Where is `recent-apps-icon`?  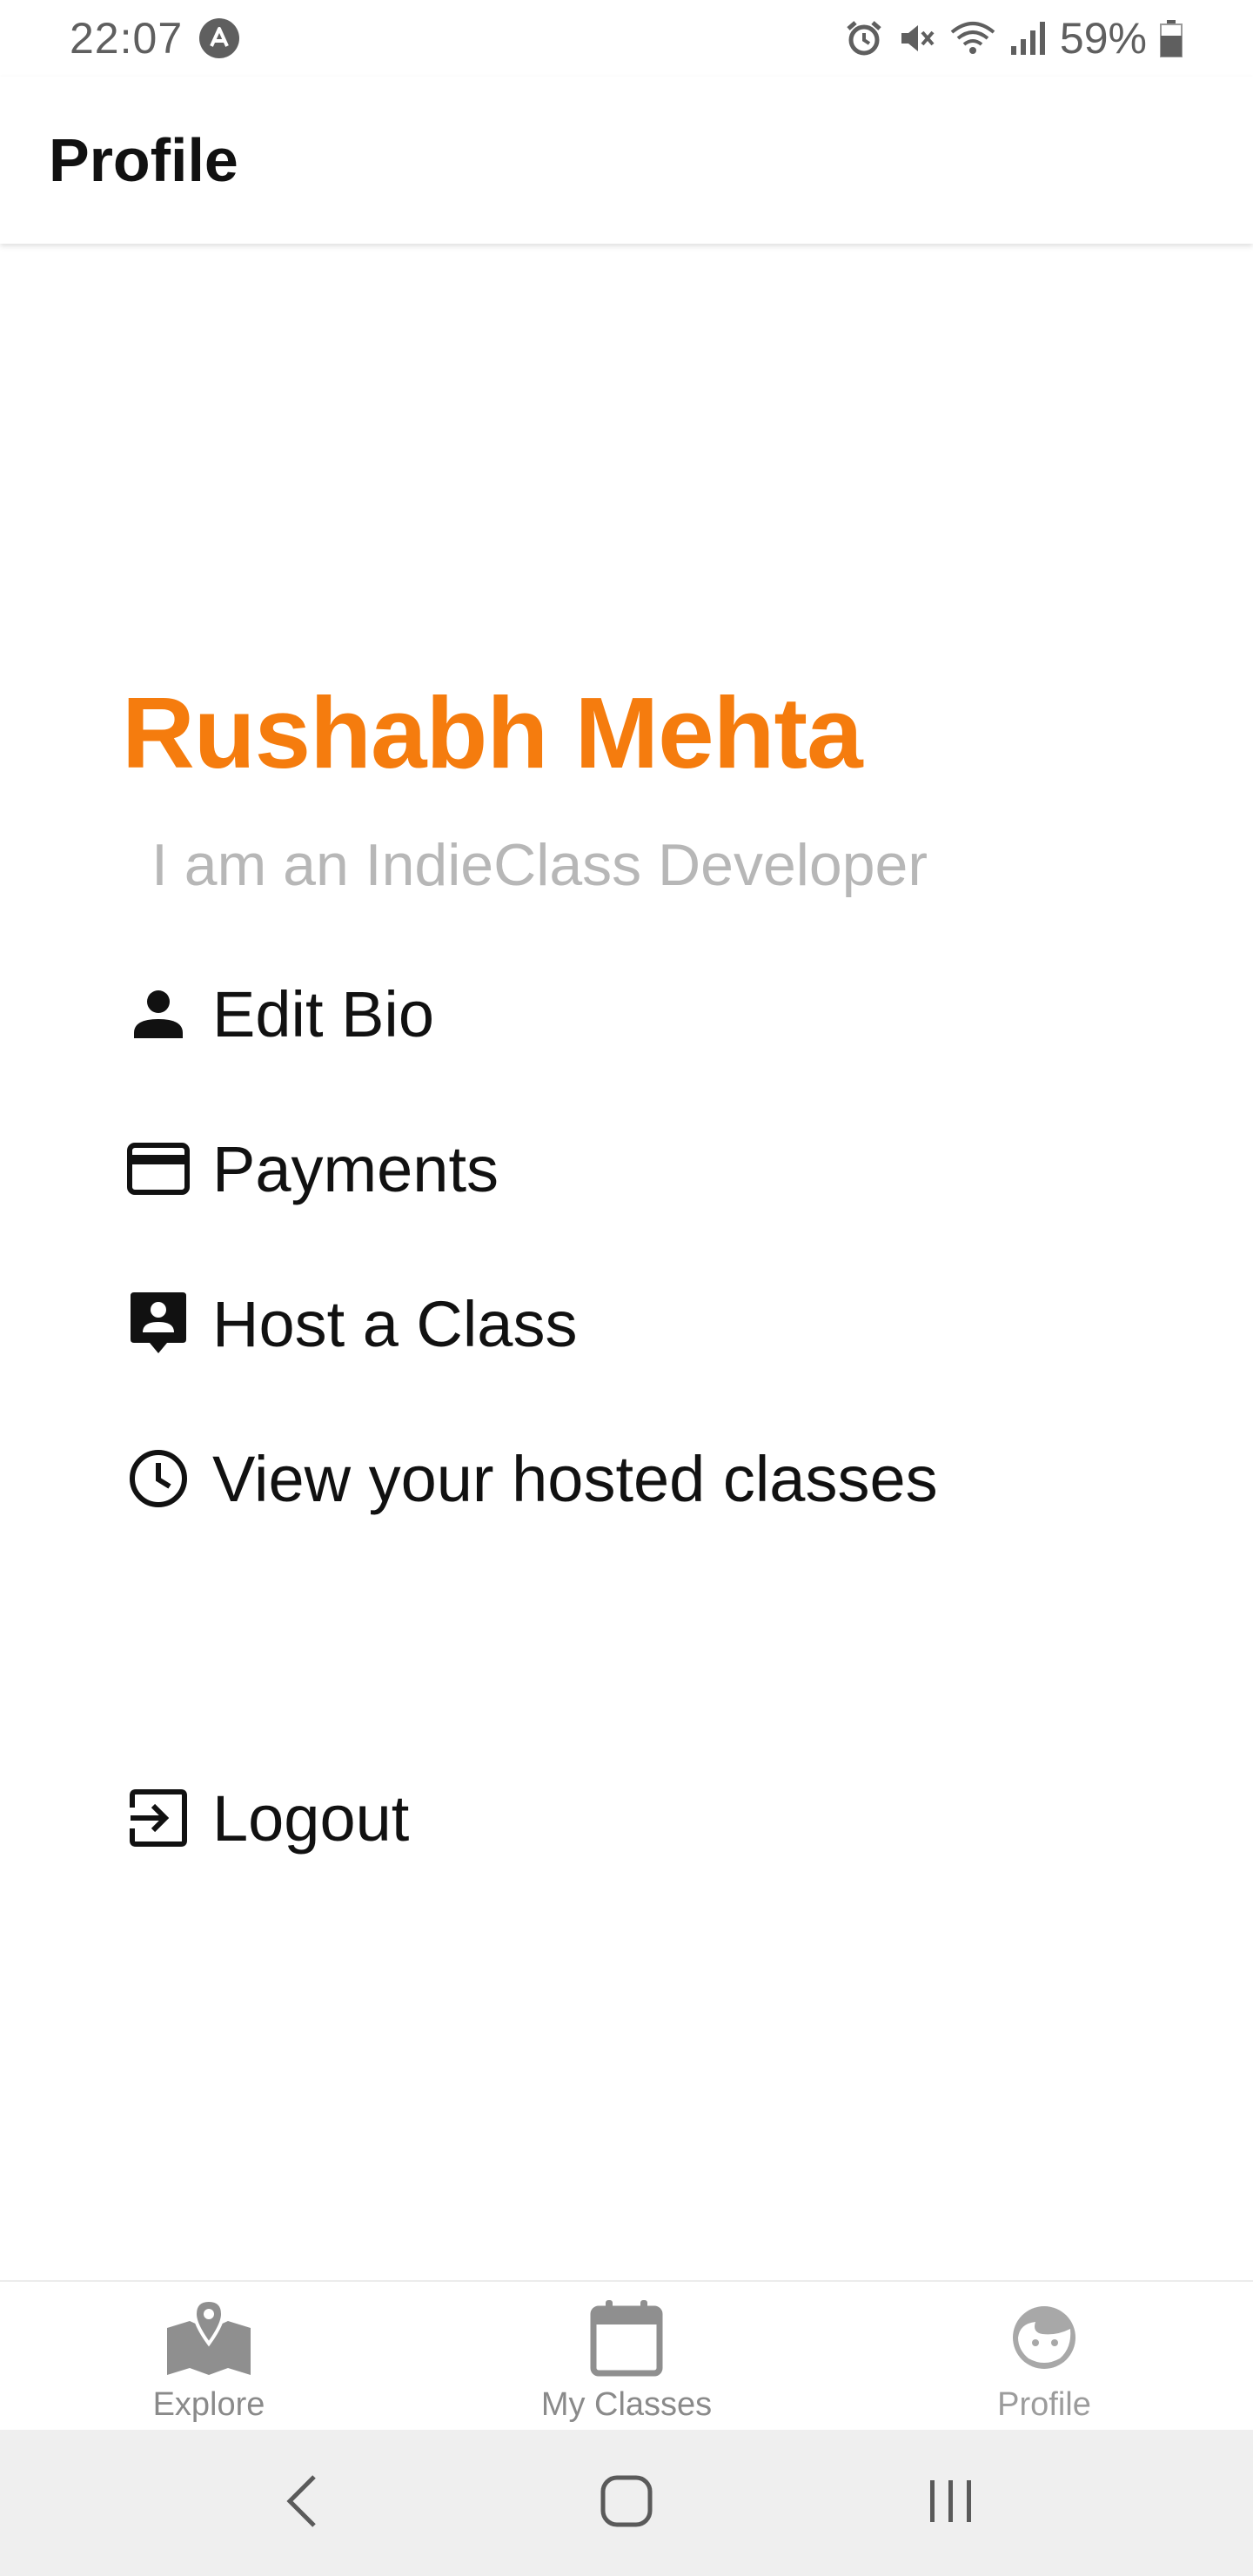
recent-apps-icon is located at coordinates (951, 2504).